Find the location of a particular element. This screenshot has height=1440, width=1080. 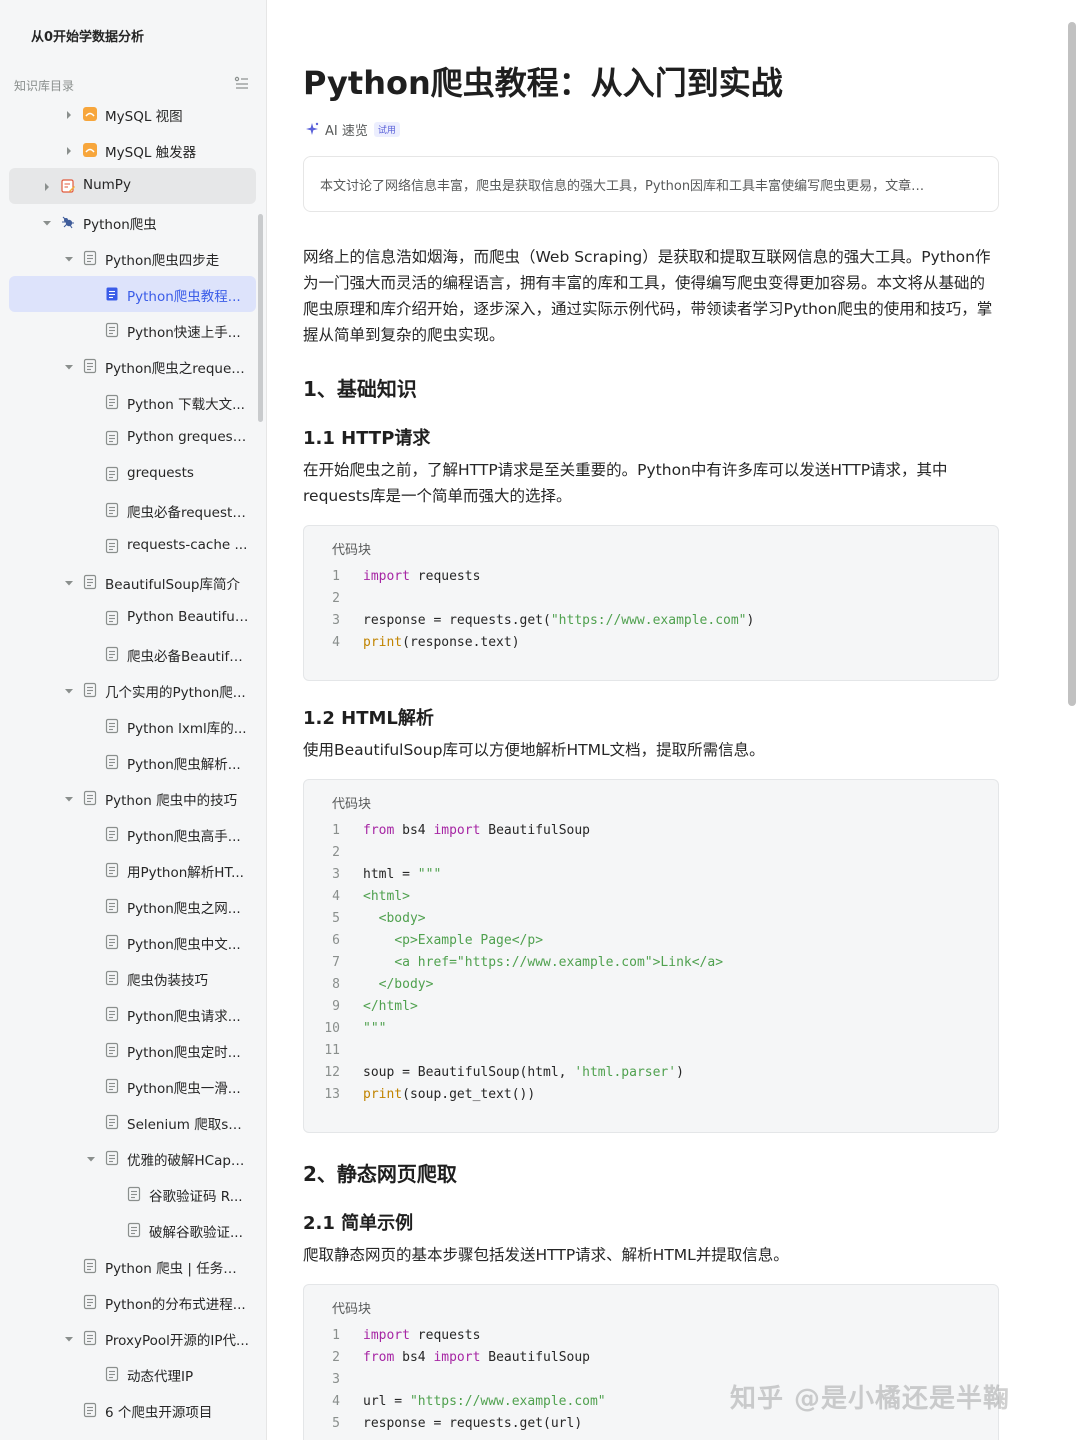

ai-overview: AI 速览 试用 is located at coordinates (352, 129).